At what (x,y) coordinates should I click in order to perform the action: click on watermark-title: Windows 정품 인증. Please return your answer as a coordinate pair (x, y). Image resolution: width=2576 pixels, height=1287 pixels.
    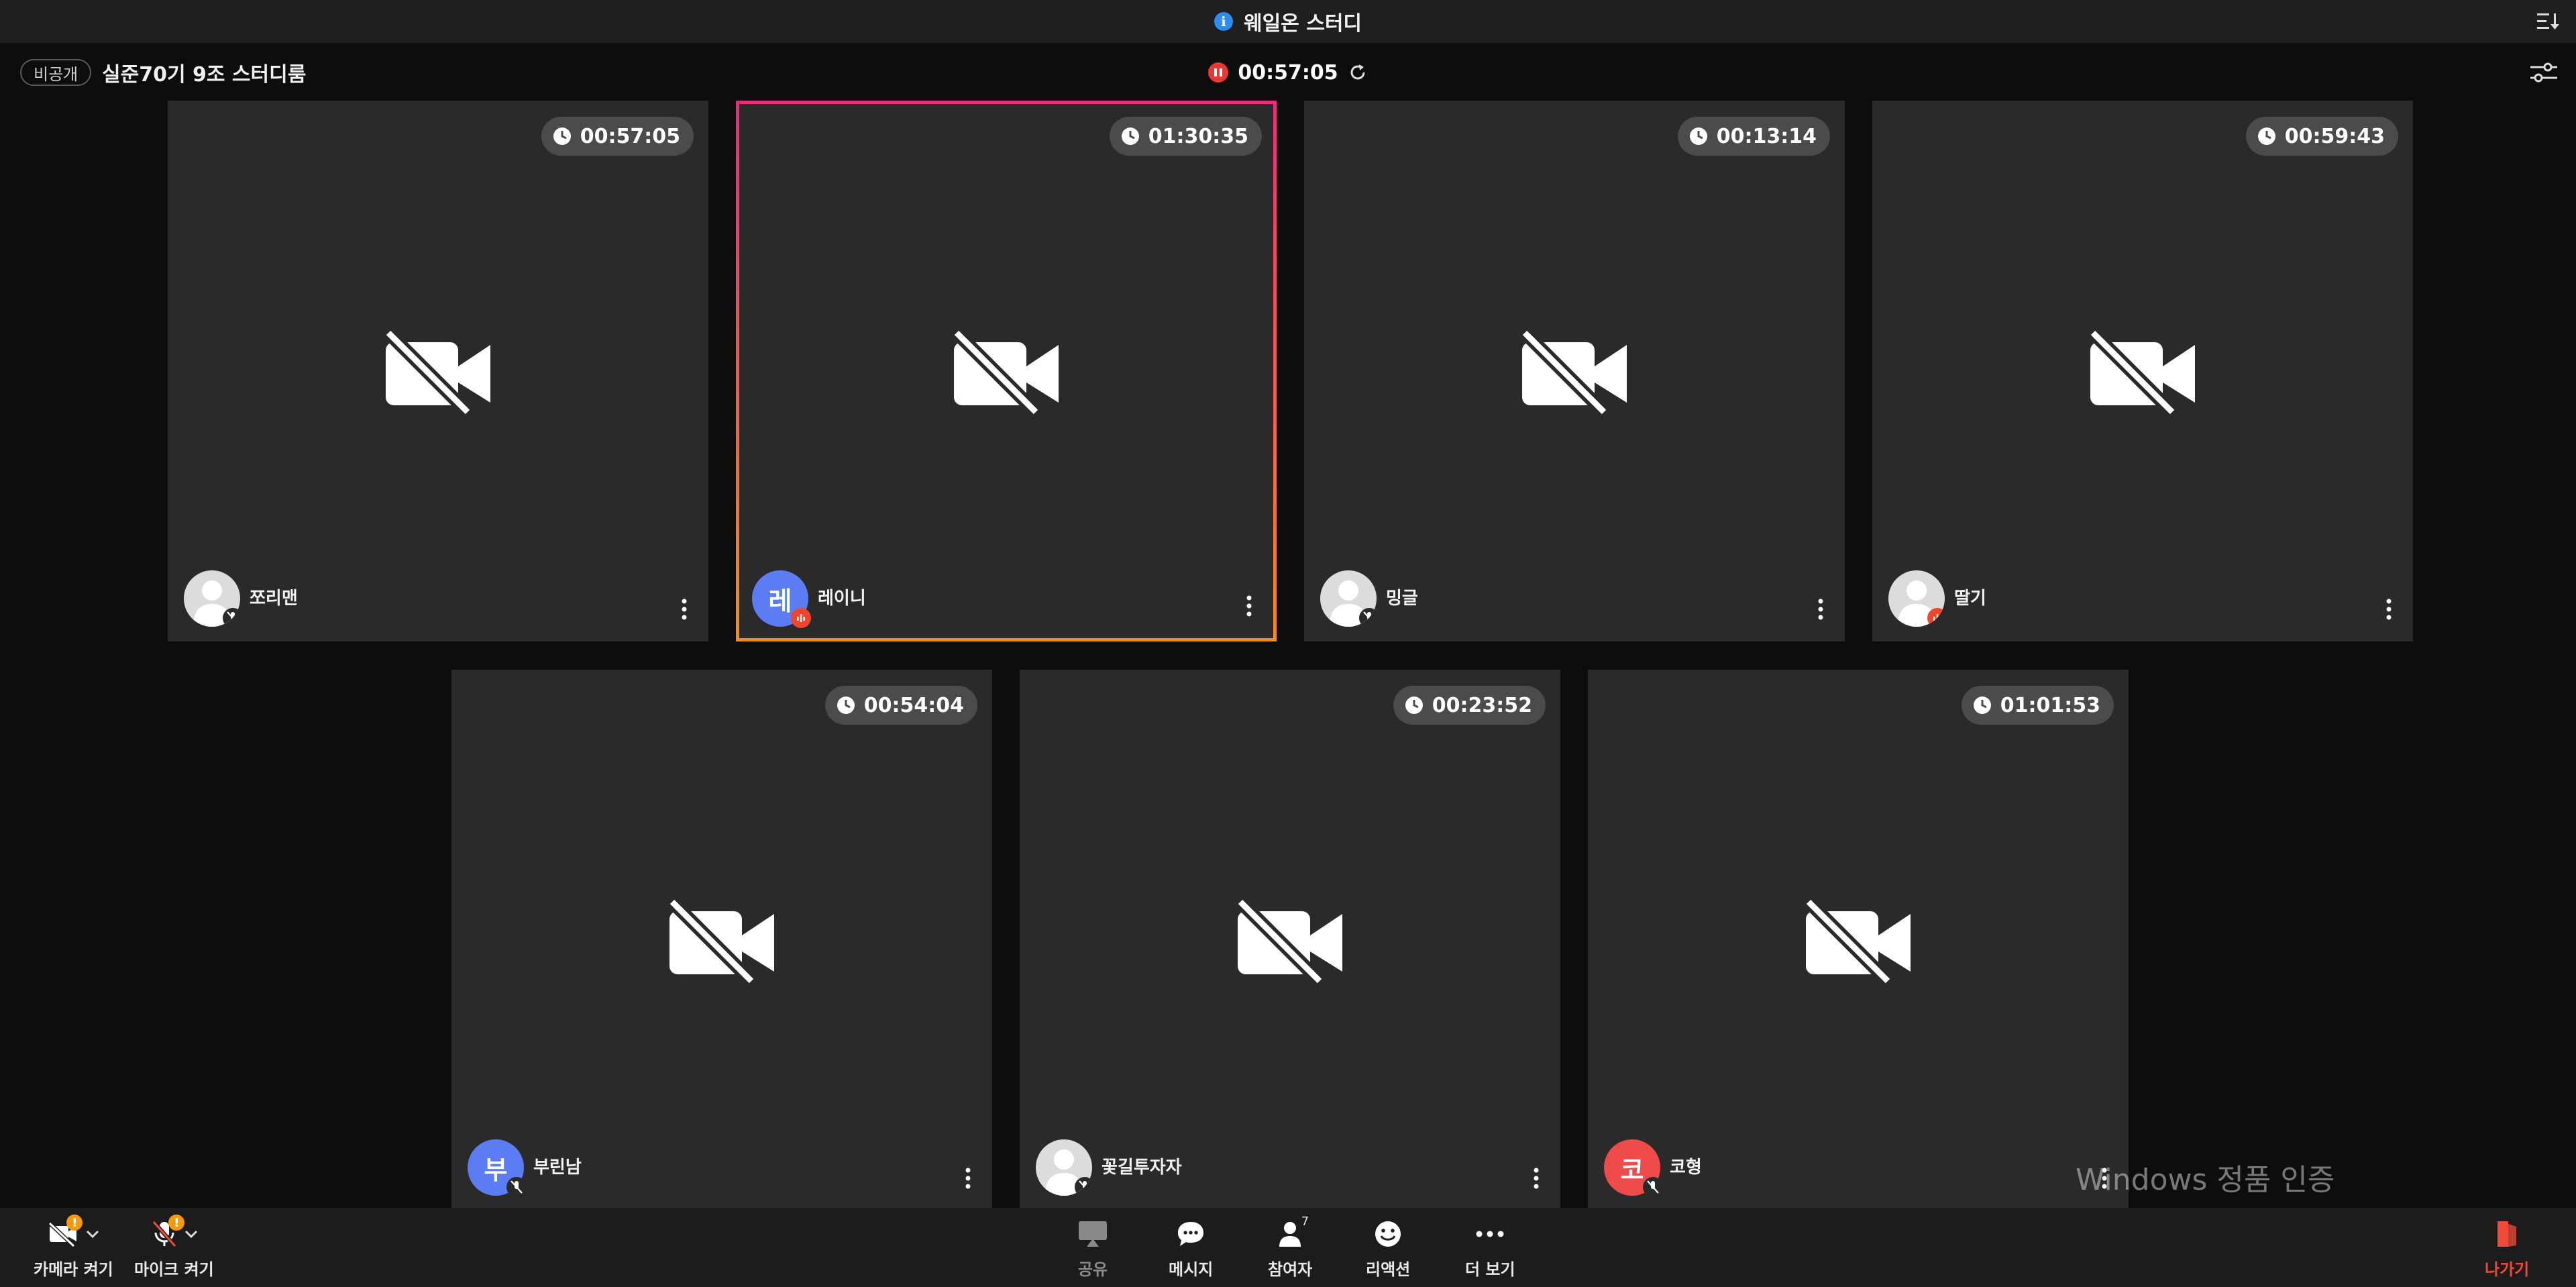
    Looking at the image, I should click on (2205, 1180).